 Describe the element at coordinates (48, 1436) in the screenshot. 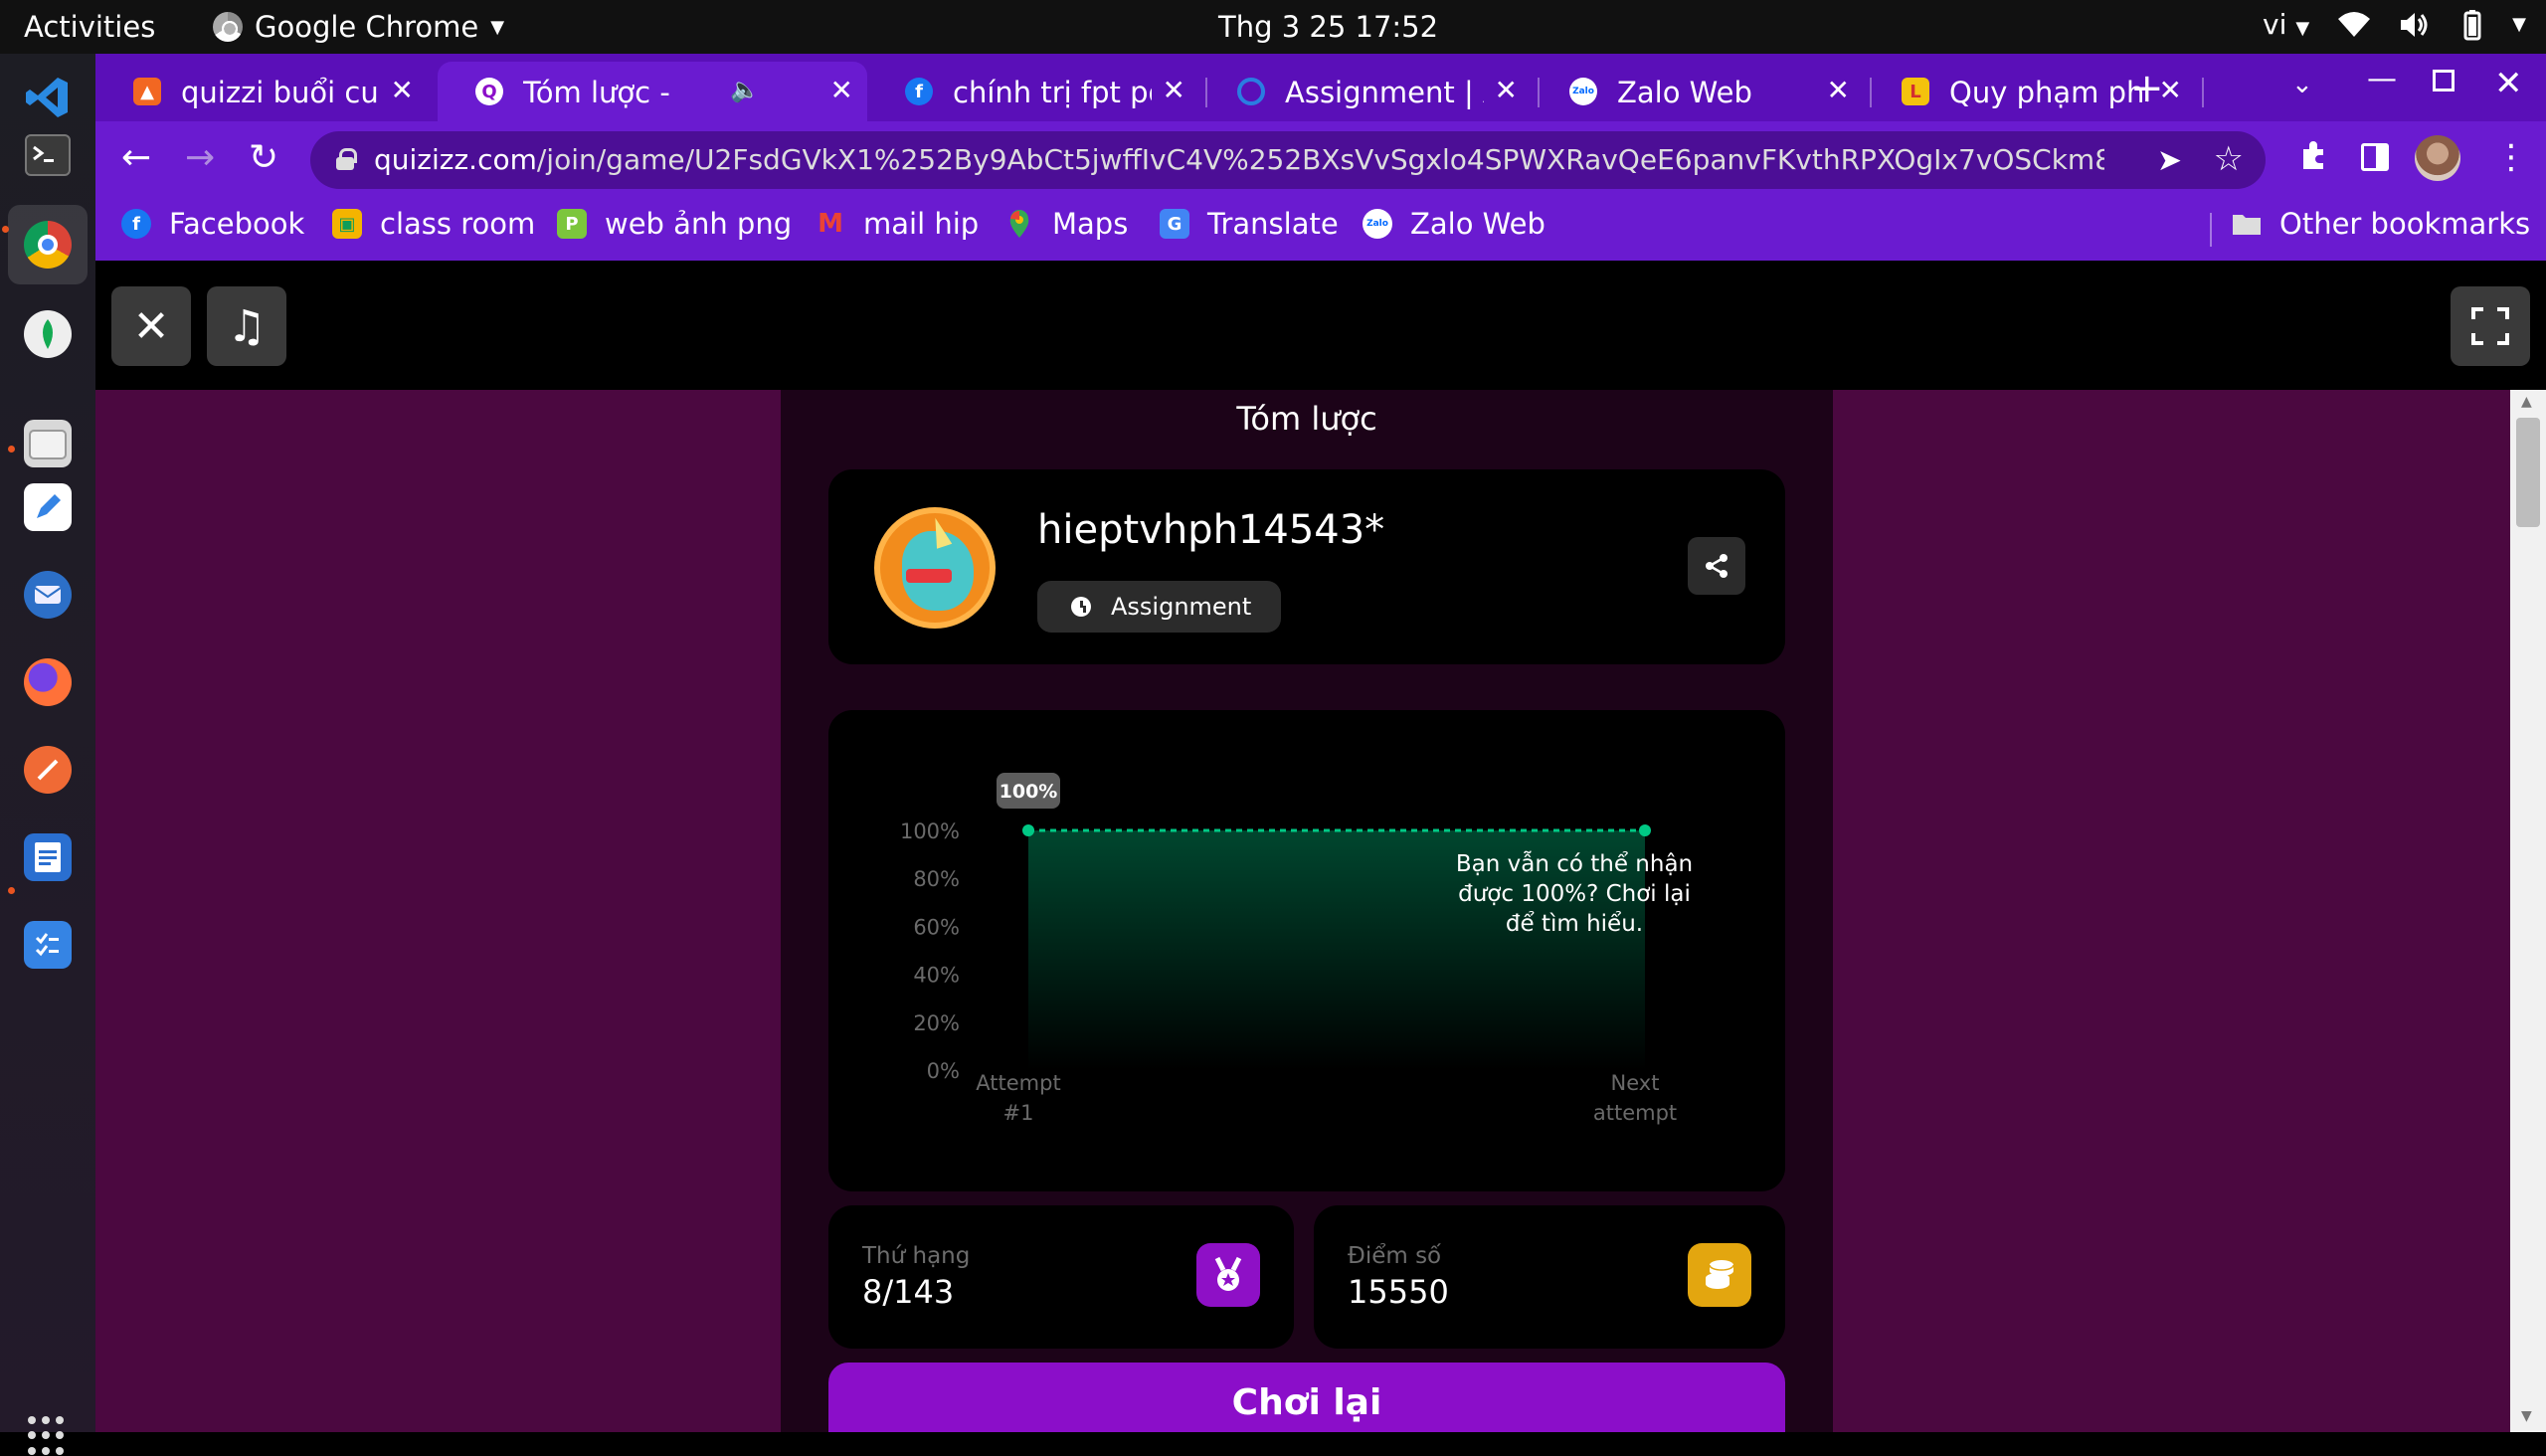

I see `show-applications-icon` at that location.